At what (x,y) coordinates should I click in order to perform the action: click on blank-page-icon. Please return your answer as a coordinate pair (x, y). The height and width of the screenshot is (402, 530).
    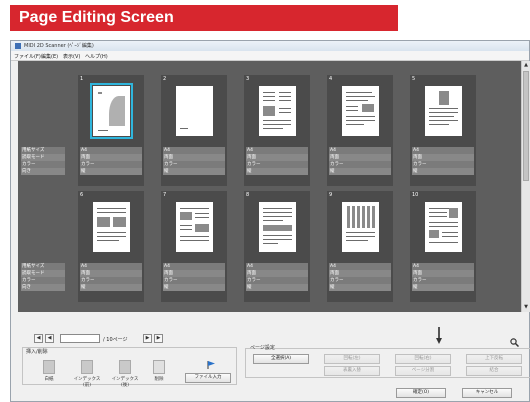
    Looking at the image, I should click on (49, 367).